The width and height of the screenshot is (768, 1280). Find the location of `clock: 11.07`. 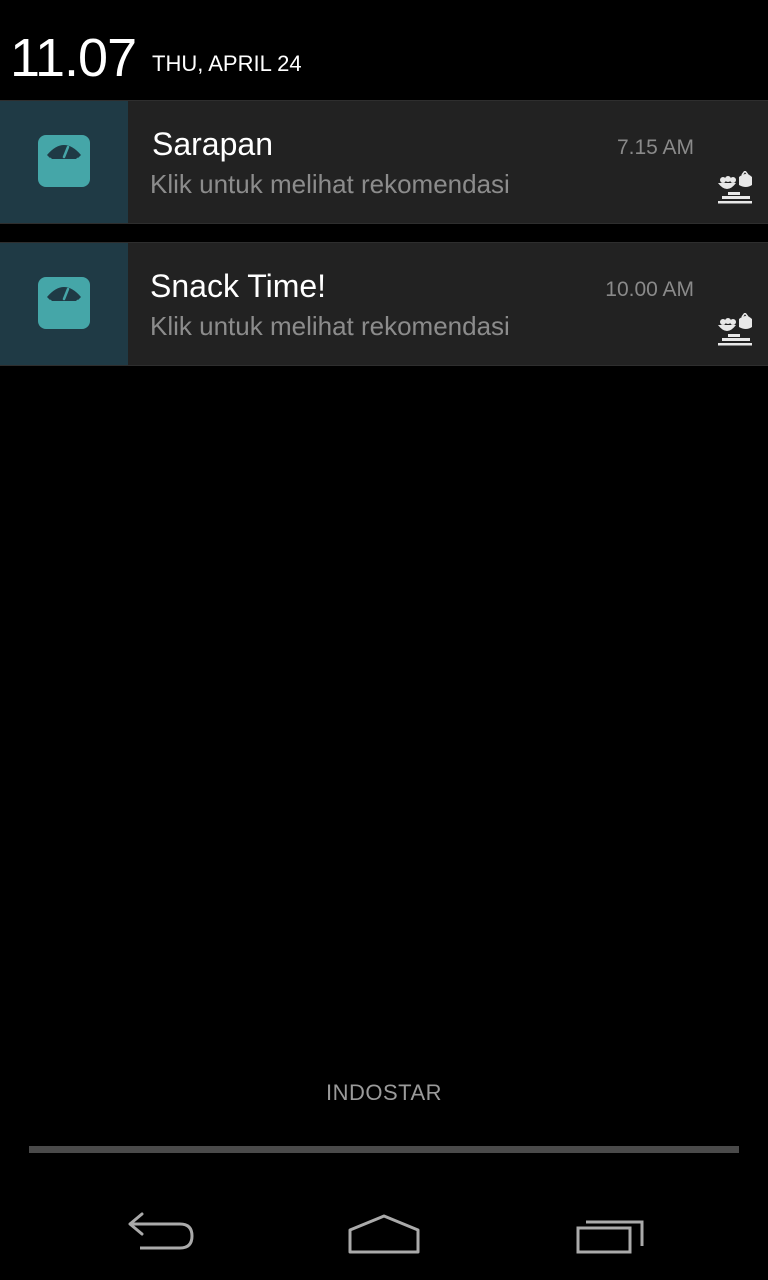

clock: 11.07 is located at coordinates (73, 58).